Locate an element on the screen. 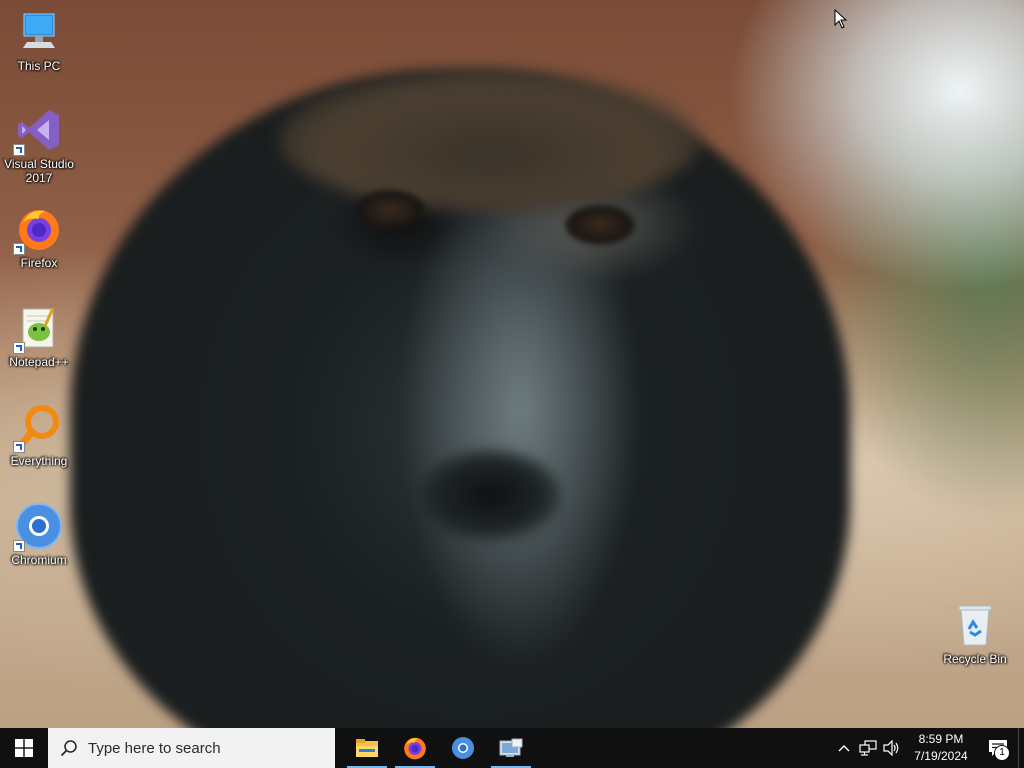 The image size is (1024, 768). taskbar-app-file-explorer is located at coordinates (367, 748).